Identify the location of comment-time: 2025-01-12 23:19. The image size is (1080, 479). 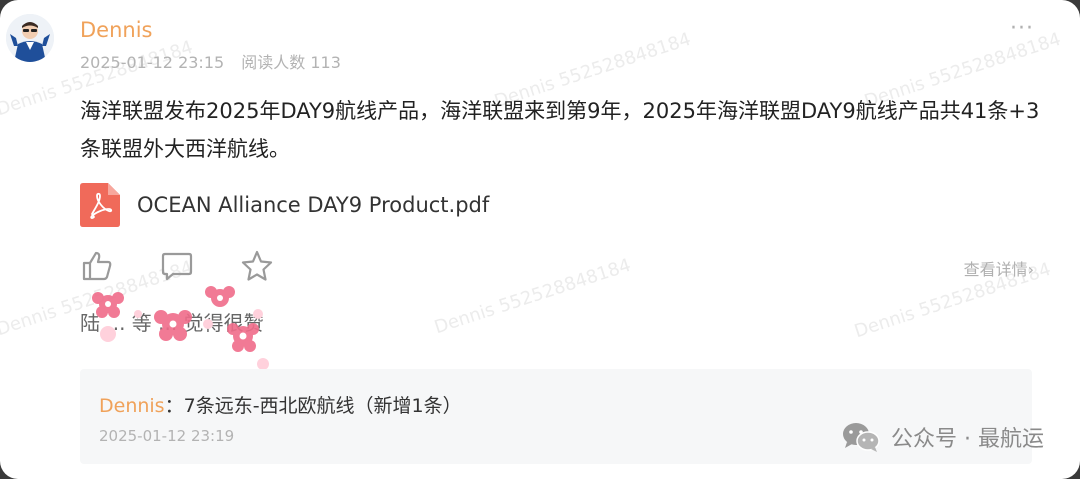
(167, 436).